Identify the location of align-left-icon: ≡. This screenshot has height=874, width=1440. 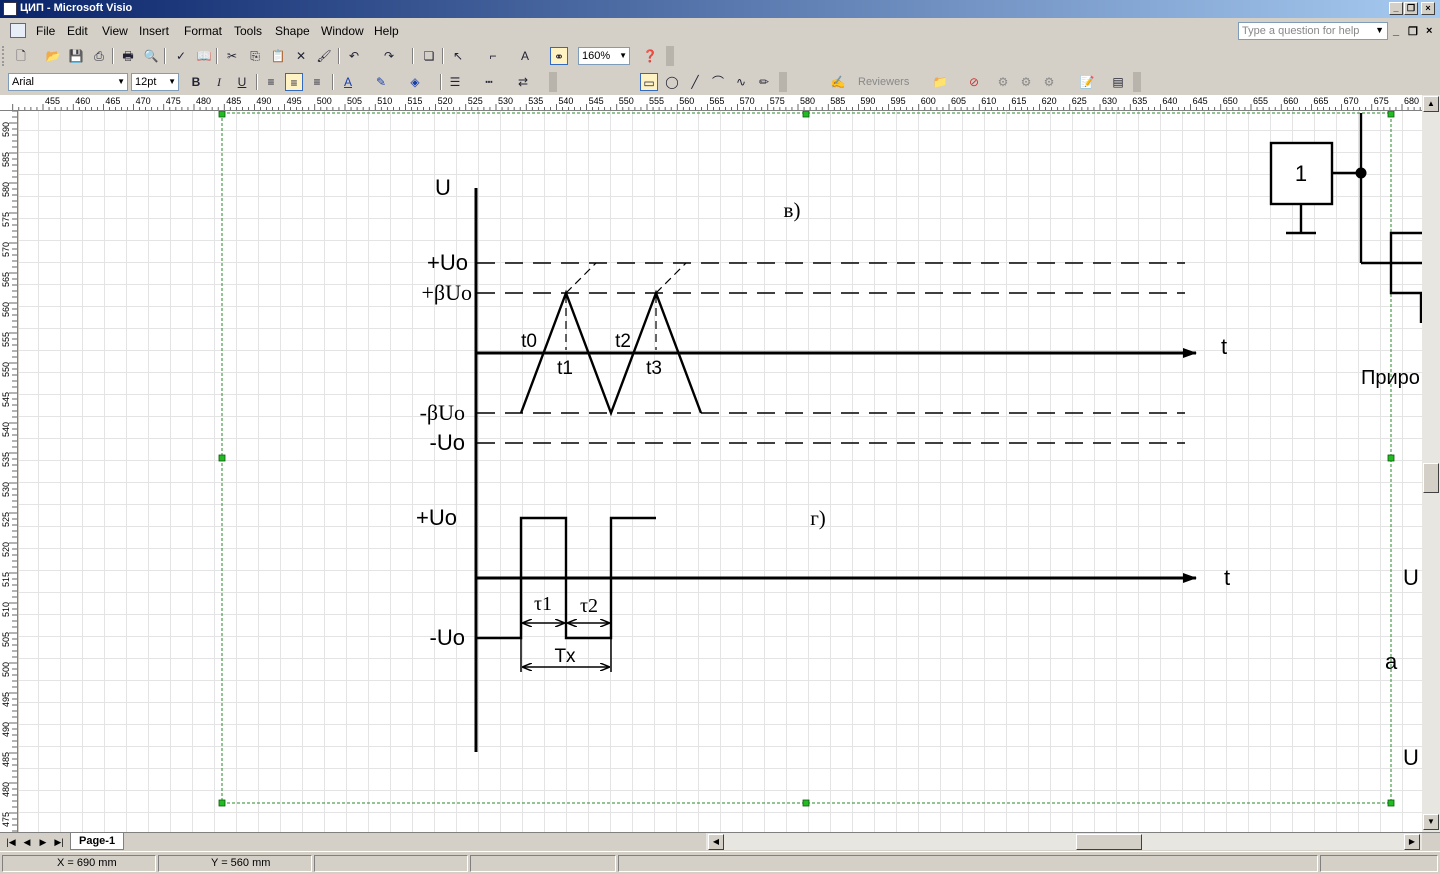
(271, 82).